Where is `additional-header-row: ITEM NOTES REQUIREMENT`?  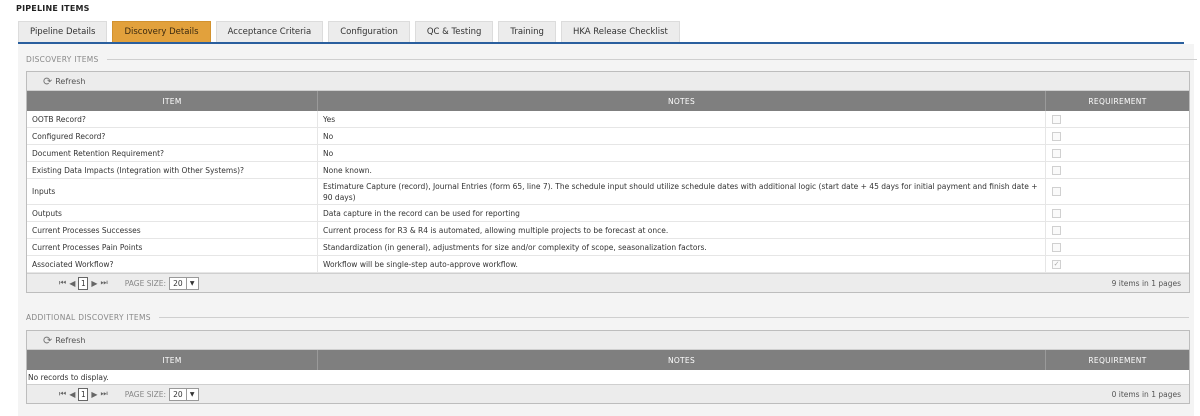 additional-header-row: ITEM NOTES REQUIREMENT is located at coordinates (608, 360).